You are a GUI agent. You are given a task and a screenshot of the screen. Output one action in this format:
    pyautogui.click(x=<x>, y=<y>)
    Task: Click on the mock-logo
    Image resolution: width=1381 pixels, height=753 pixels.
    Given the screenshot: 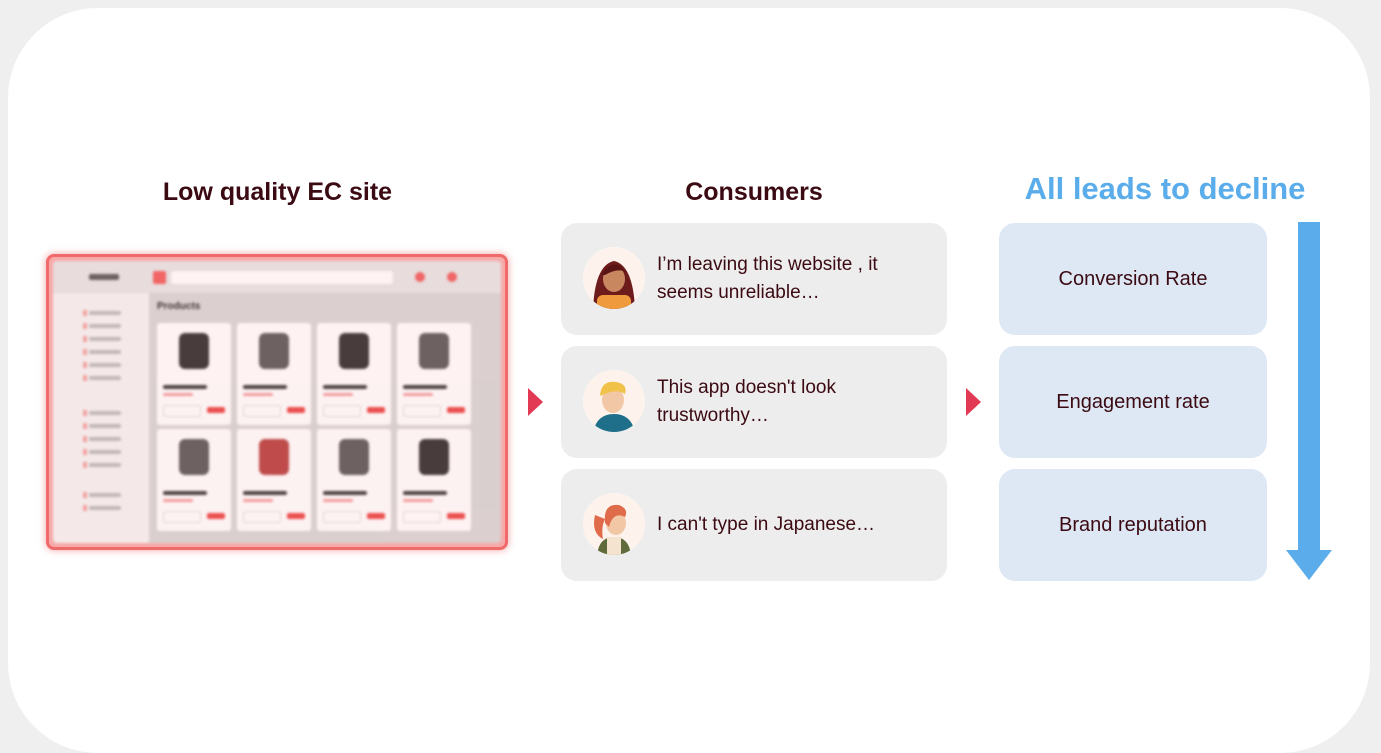 What is the action you would take?
    pyautogui.click(x=104, y=277)
    